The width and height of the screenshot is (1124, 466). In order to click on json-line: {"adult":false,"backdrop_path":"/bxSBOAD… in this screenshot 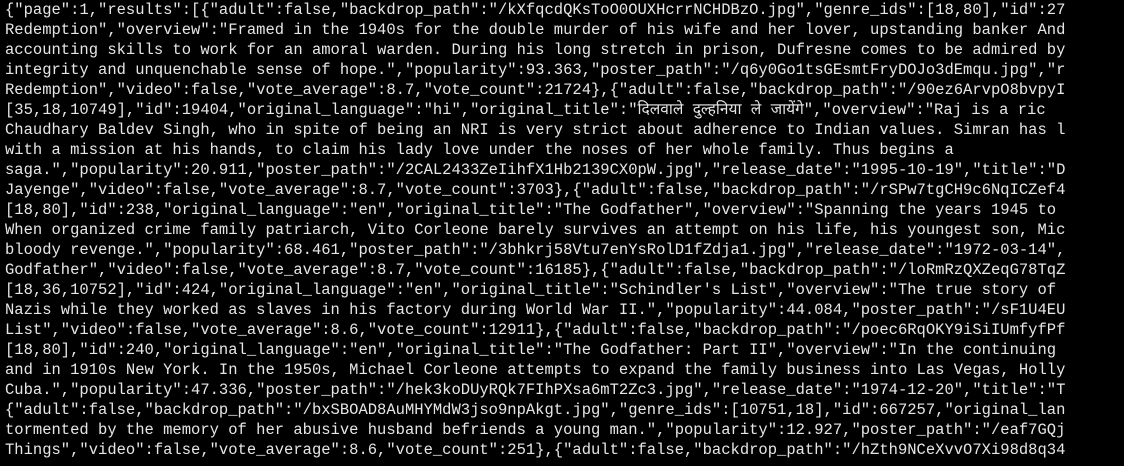, I will do `click(535, 410)`.